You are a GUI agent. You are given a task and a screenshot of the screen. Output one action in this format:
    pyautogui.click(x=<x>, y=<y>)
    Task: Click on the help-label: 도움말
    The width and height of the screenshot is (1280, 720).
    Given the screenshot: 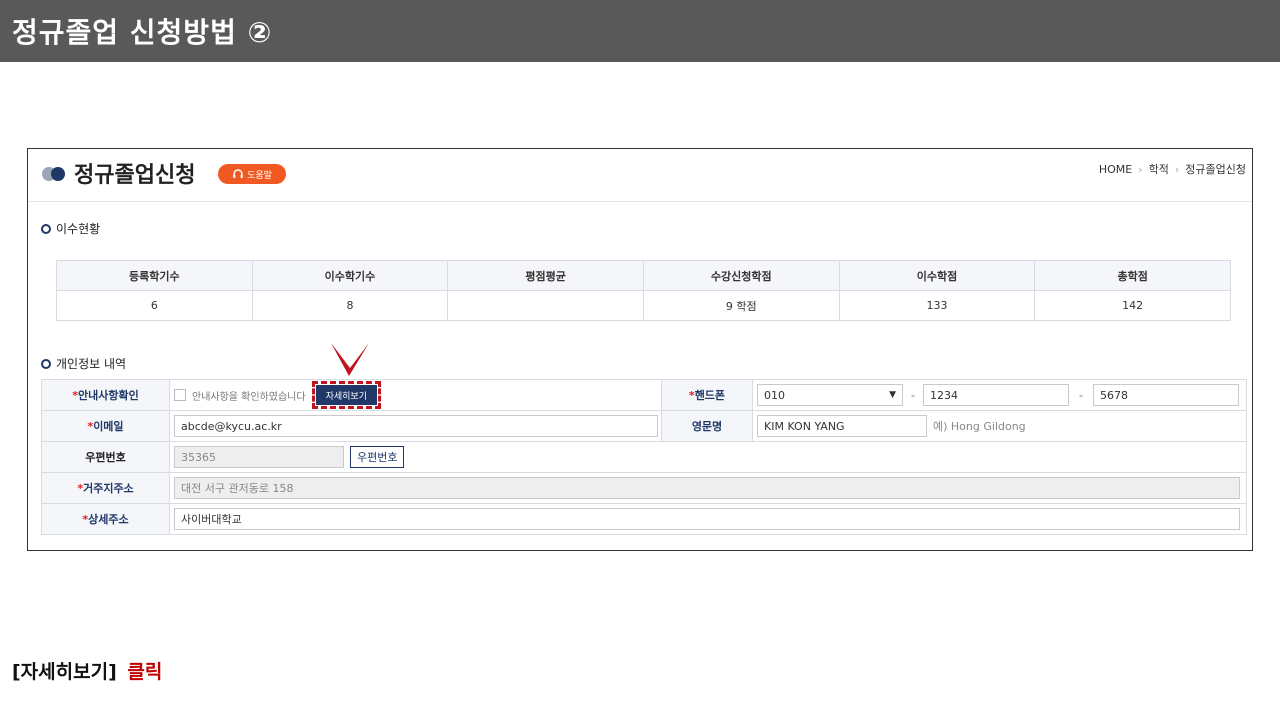 What is the action you would take?
    pyautogui.click(x=259, y=175)
    